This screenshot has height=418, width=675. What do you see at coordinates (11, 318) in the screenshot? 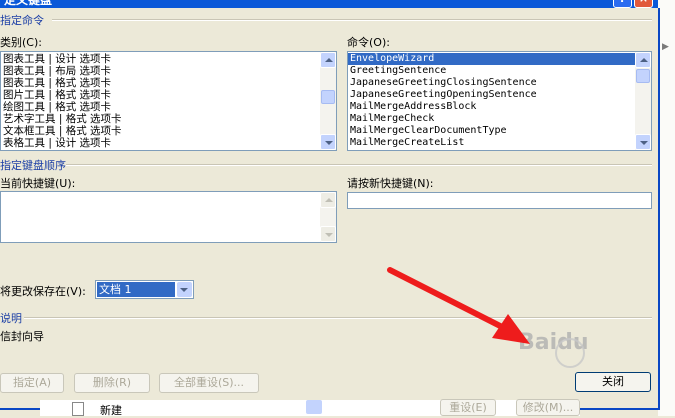
I see `description-group-label: 说明` at bounding box center [11, 318].